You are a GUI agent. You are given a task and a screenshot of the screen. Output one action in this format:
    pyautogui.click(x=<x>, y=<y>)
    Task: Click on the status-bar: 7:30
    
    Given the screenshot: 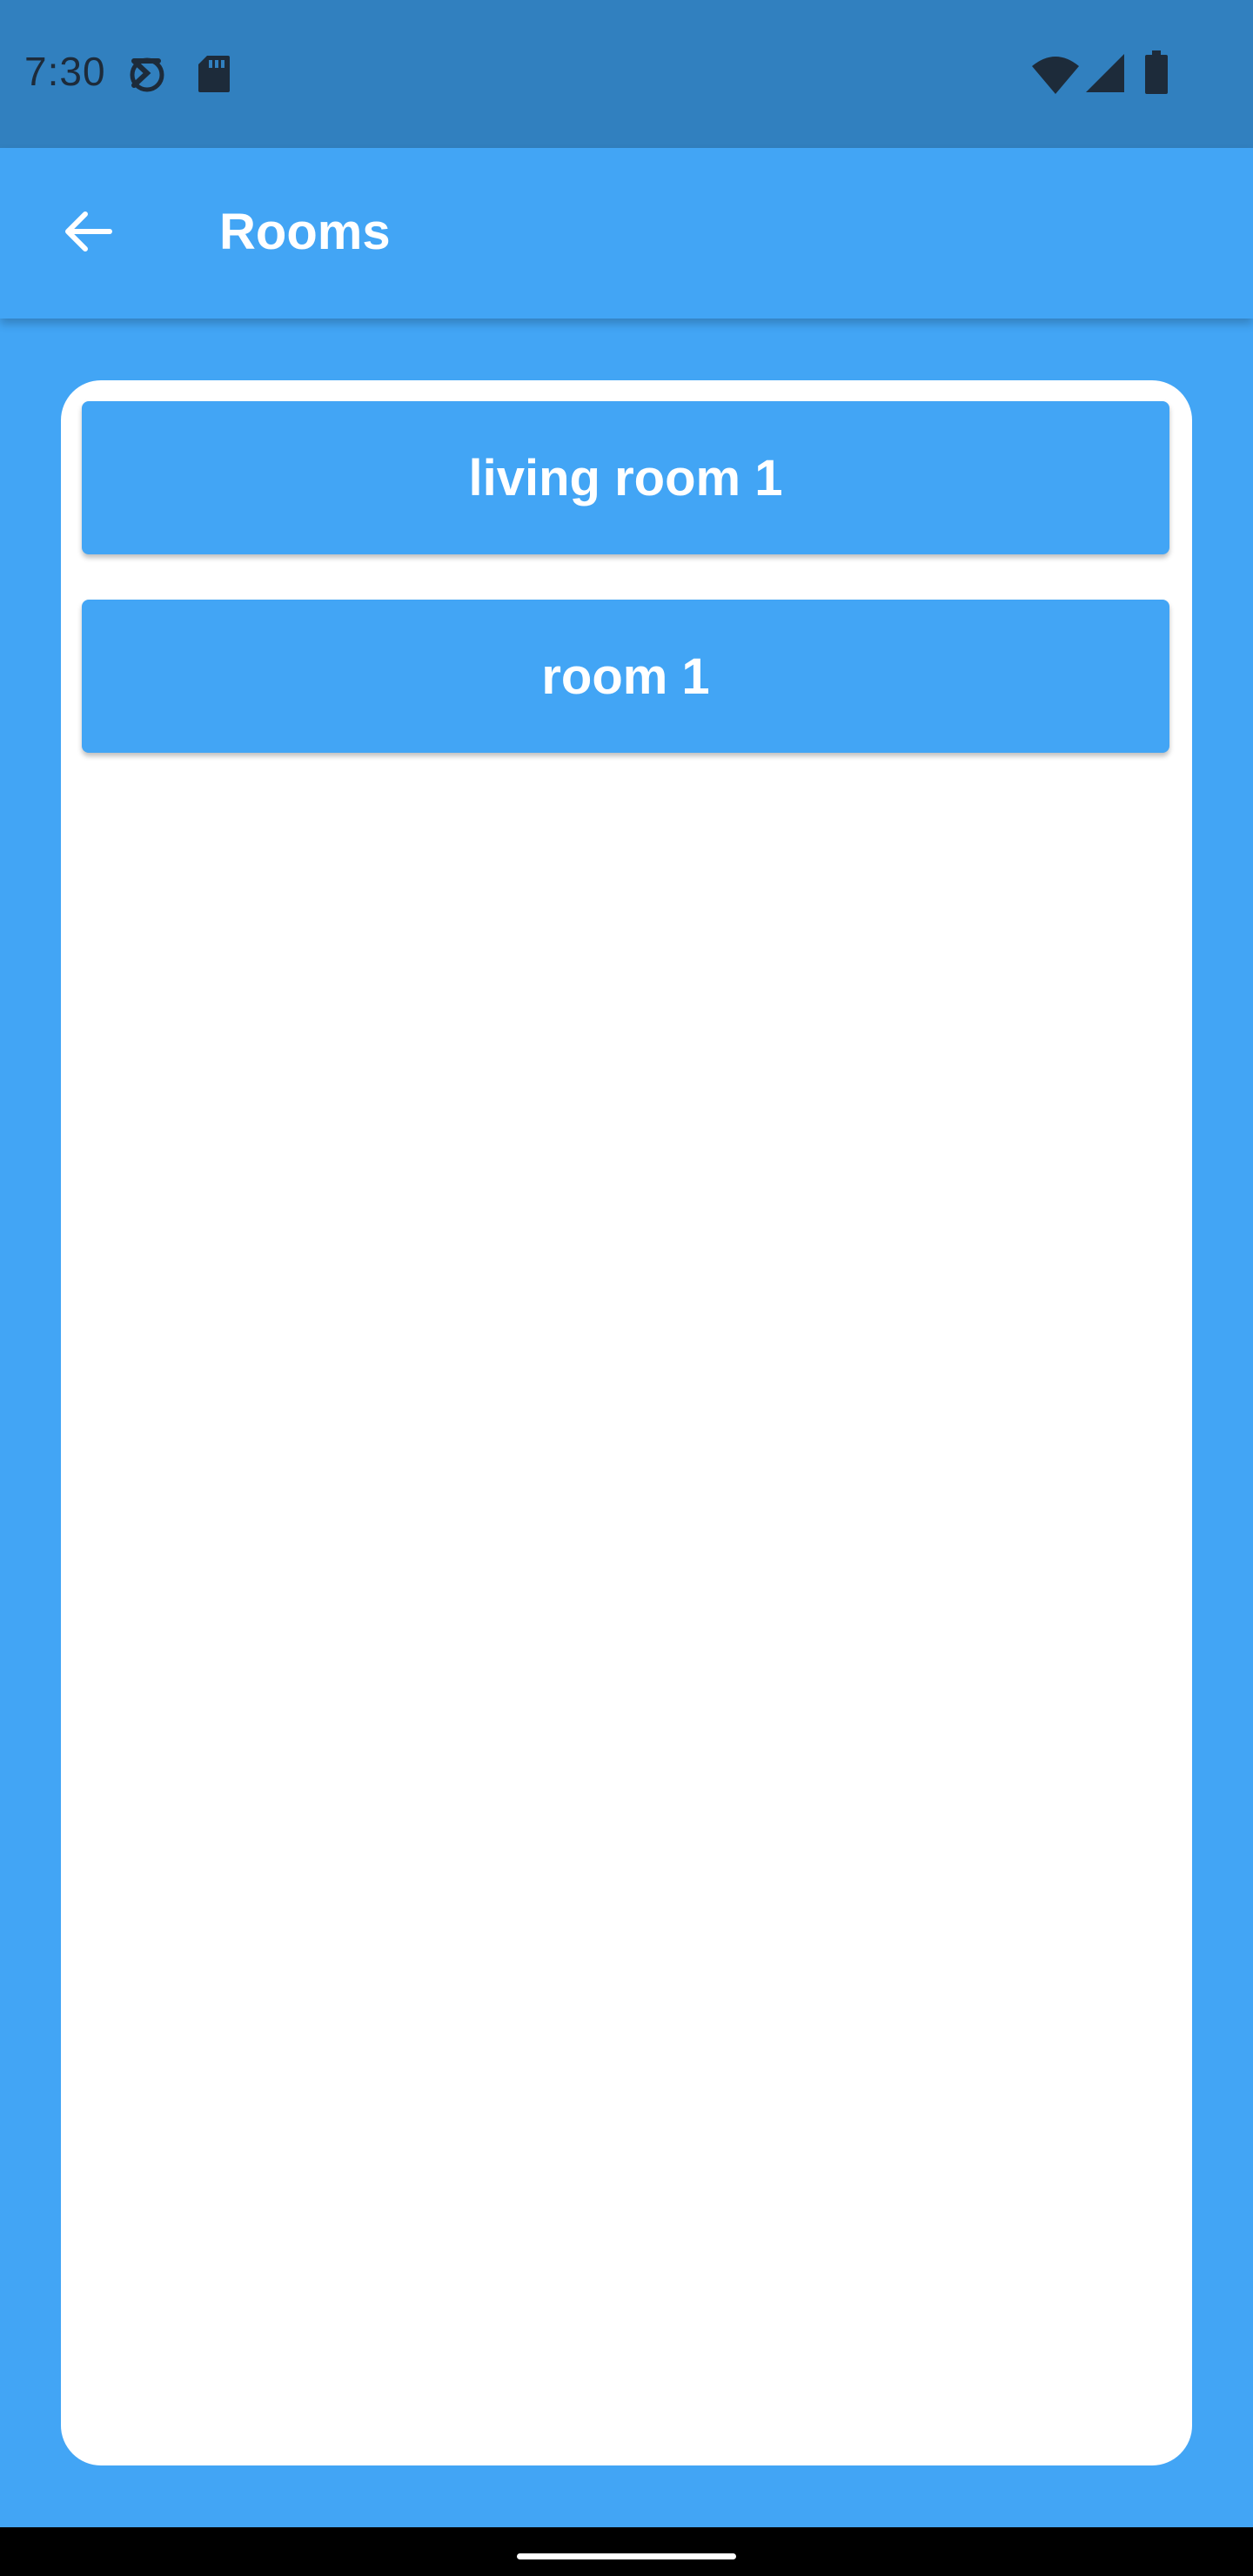 What is the action you would take?
    pyautogui.click(x=626, y=74)
    